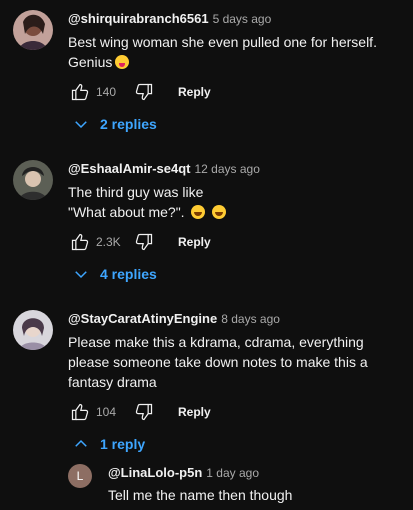 The image size is (413, 510). Describe the element at coordinates (155, 472) in the screenshot. I see `comment-author: @LinaLolo-p5n` at that location.